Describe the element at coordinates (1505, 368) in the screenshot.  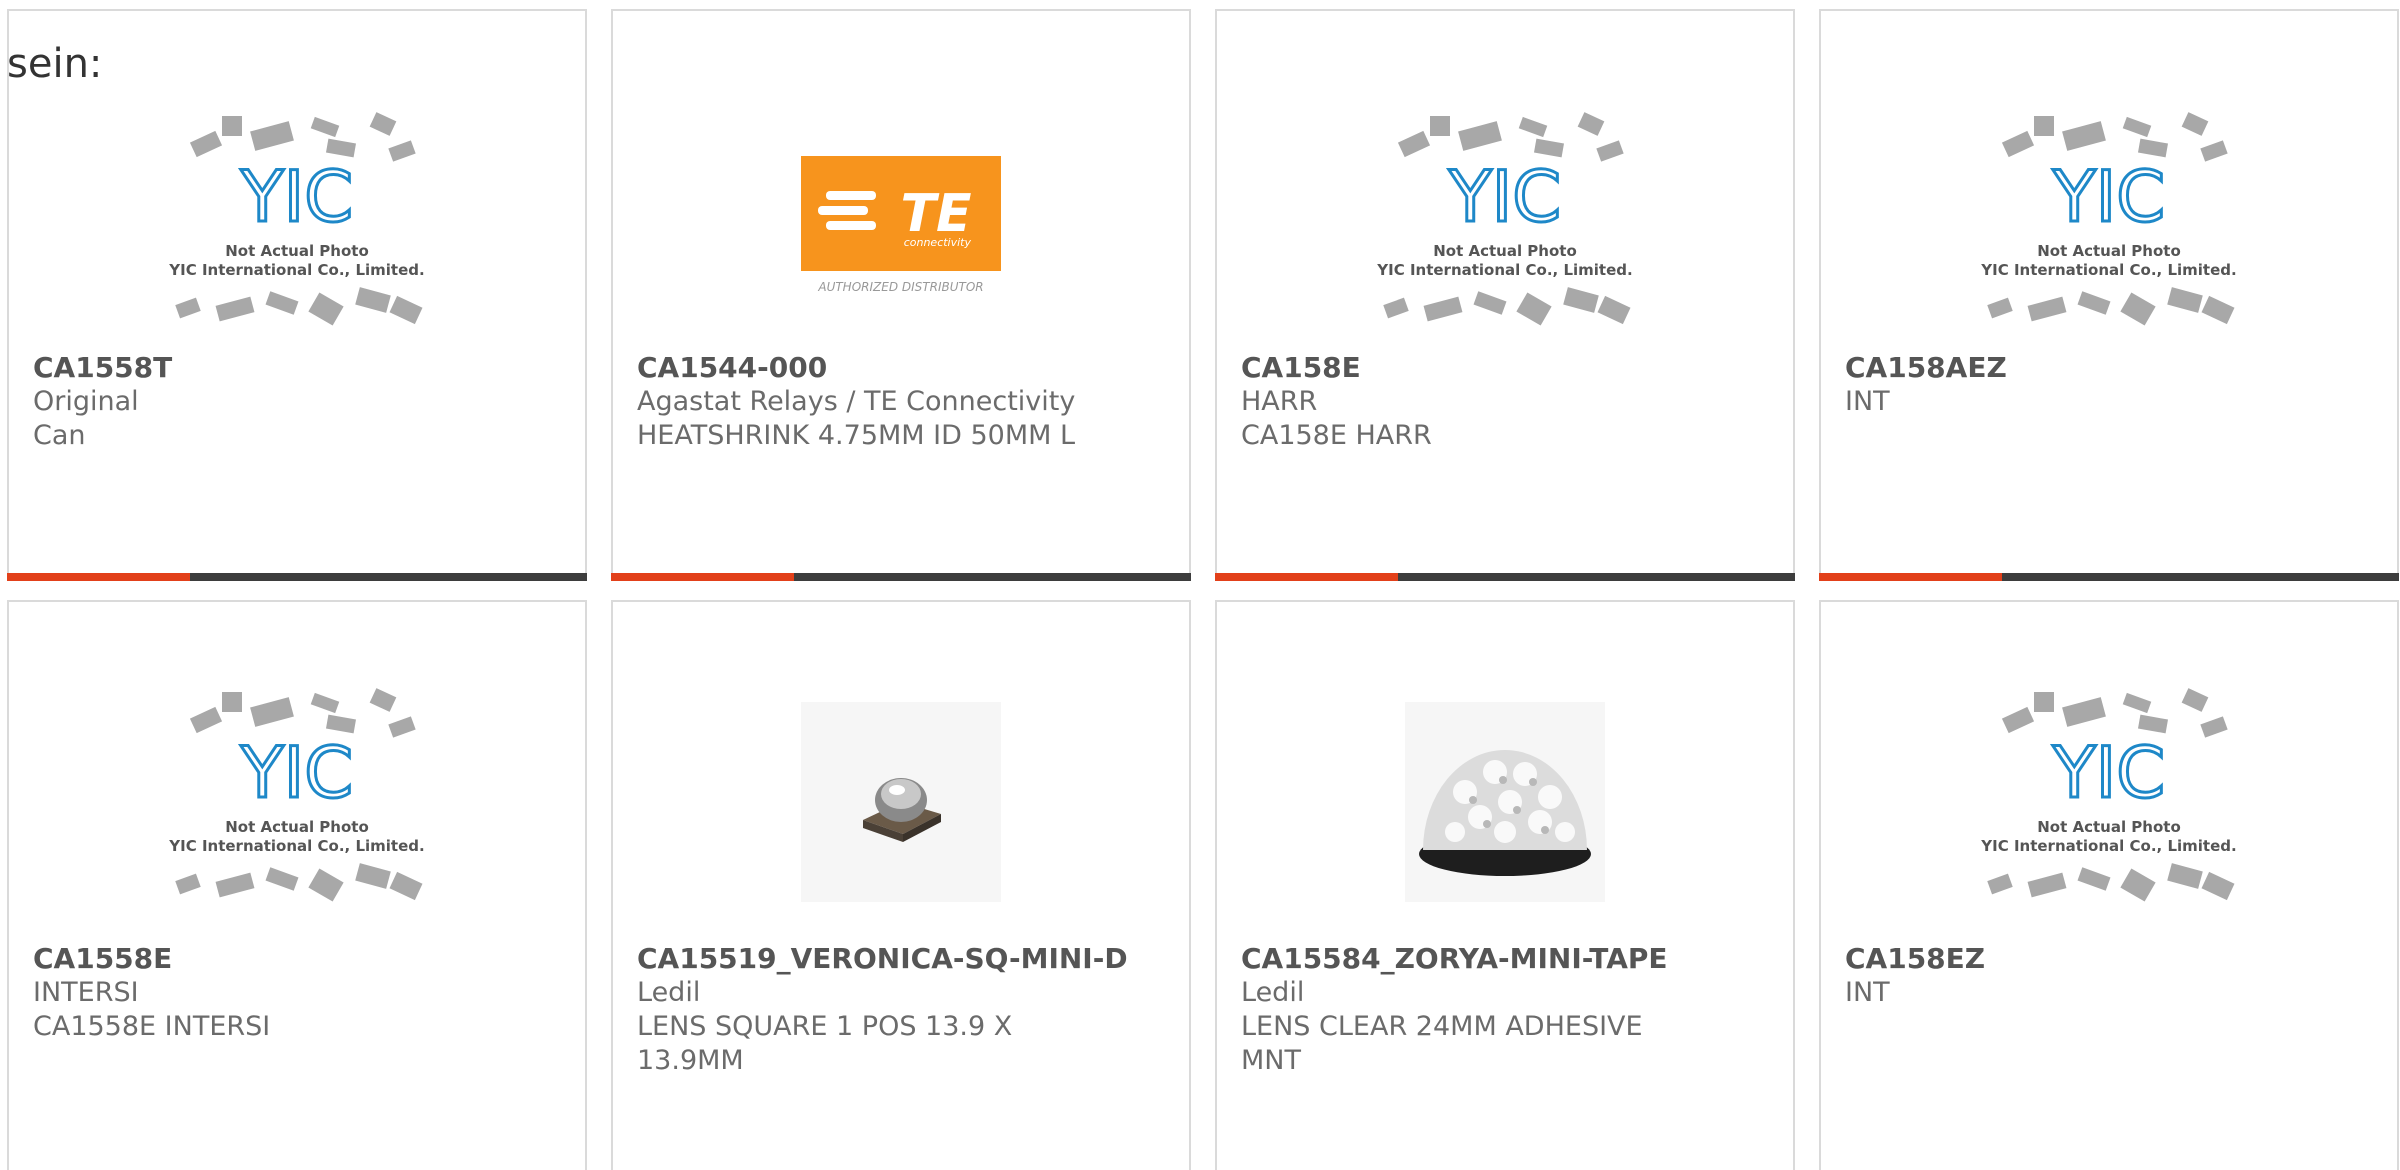
I see `part-number: CA158E` at that location.